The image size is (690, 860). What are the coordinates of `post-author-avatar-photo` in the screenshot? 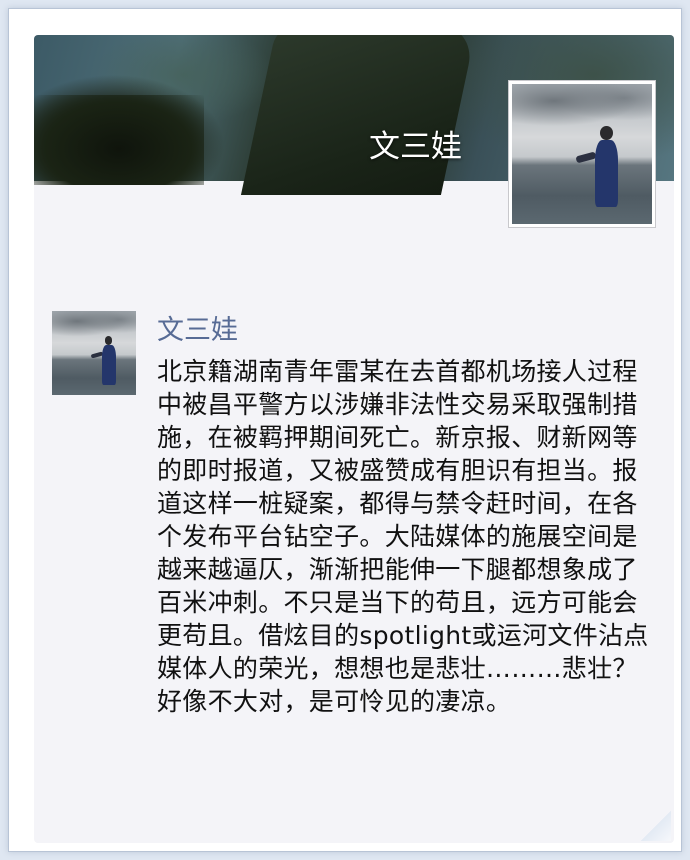 It's located at (94, 353).